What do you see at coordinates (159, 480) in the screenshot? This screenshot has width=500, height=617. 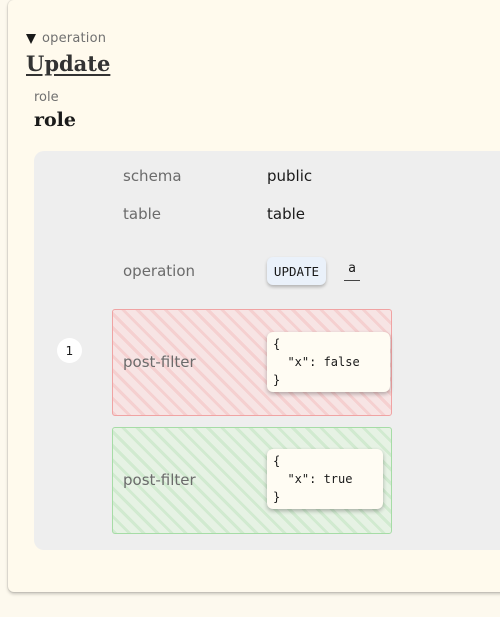 I see `passing-filter-label: post-filter` at bounding box center [159, 480].